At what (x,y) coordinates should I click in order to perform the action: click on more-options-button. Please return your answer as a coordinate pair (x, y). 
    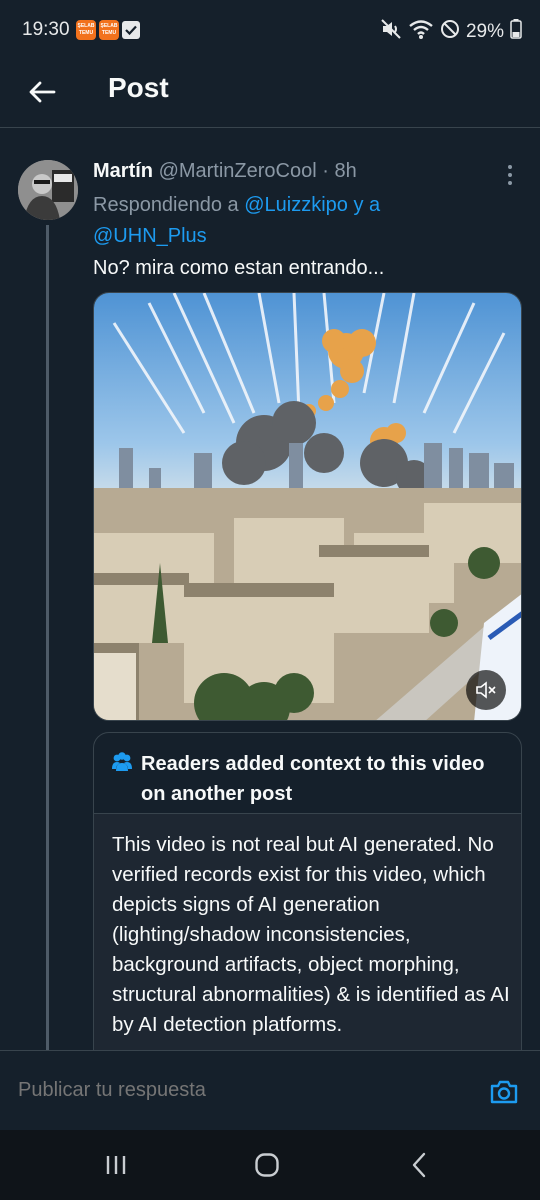
    Looking at the image, I should click on (510, 175).